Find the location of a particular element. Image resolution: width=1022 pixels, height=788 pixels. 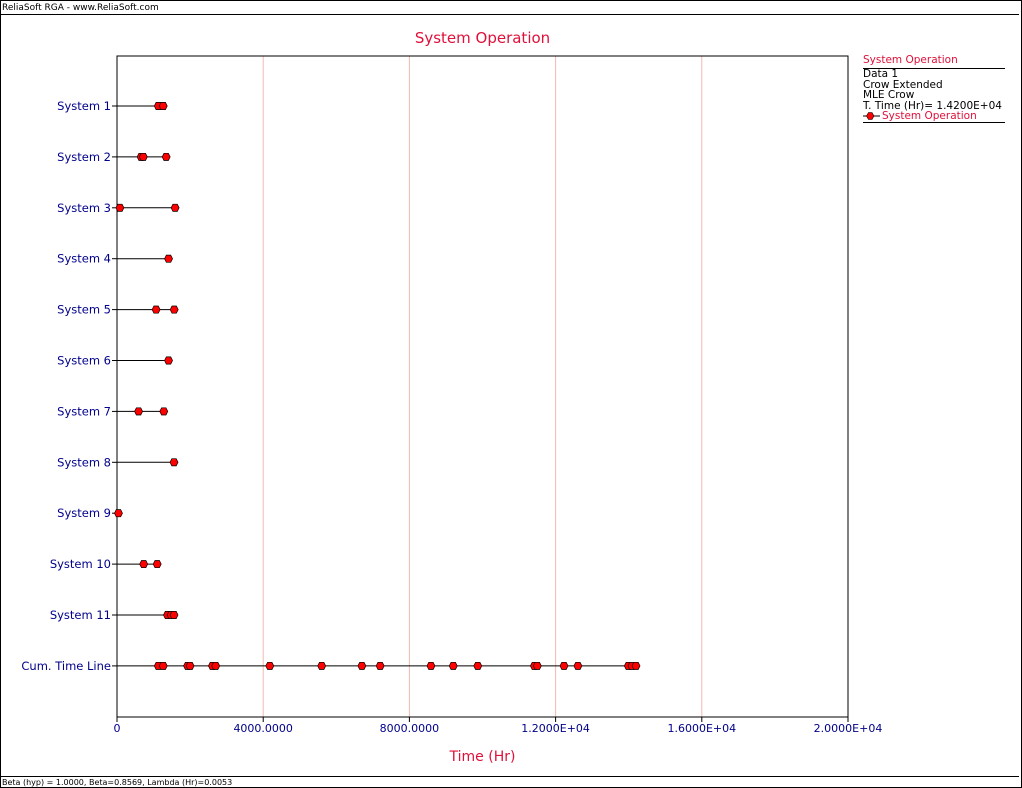

legend-title: System Operation is located at coordinates (934, 61).